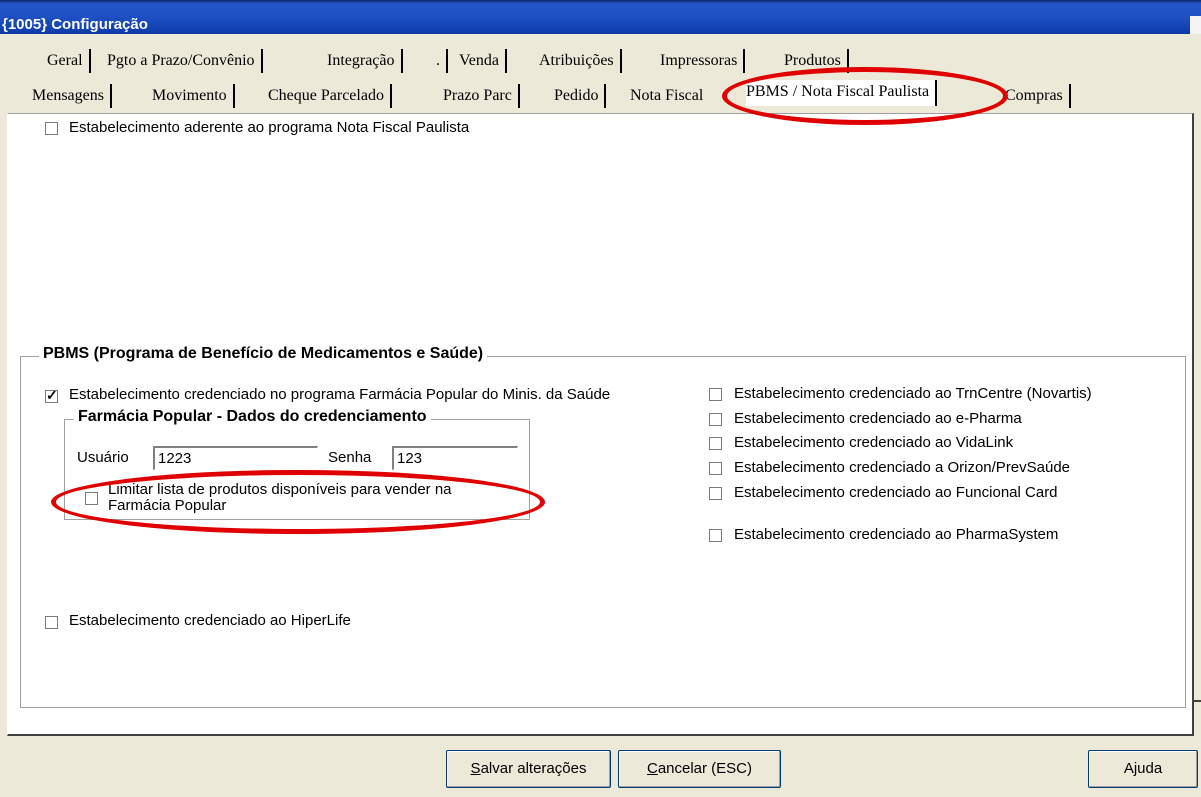 This screenshot has width=1201, height=797. I want to click on panel-edge, so click(1197, 721).